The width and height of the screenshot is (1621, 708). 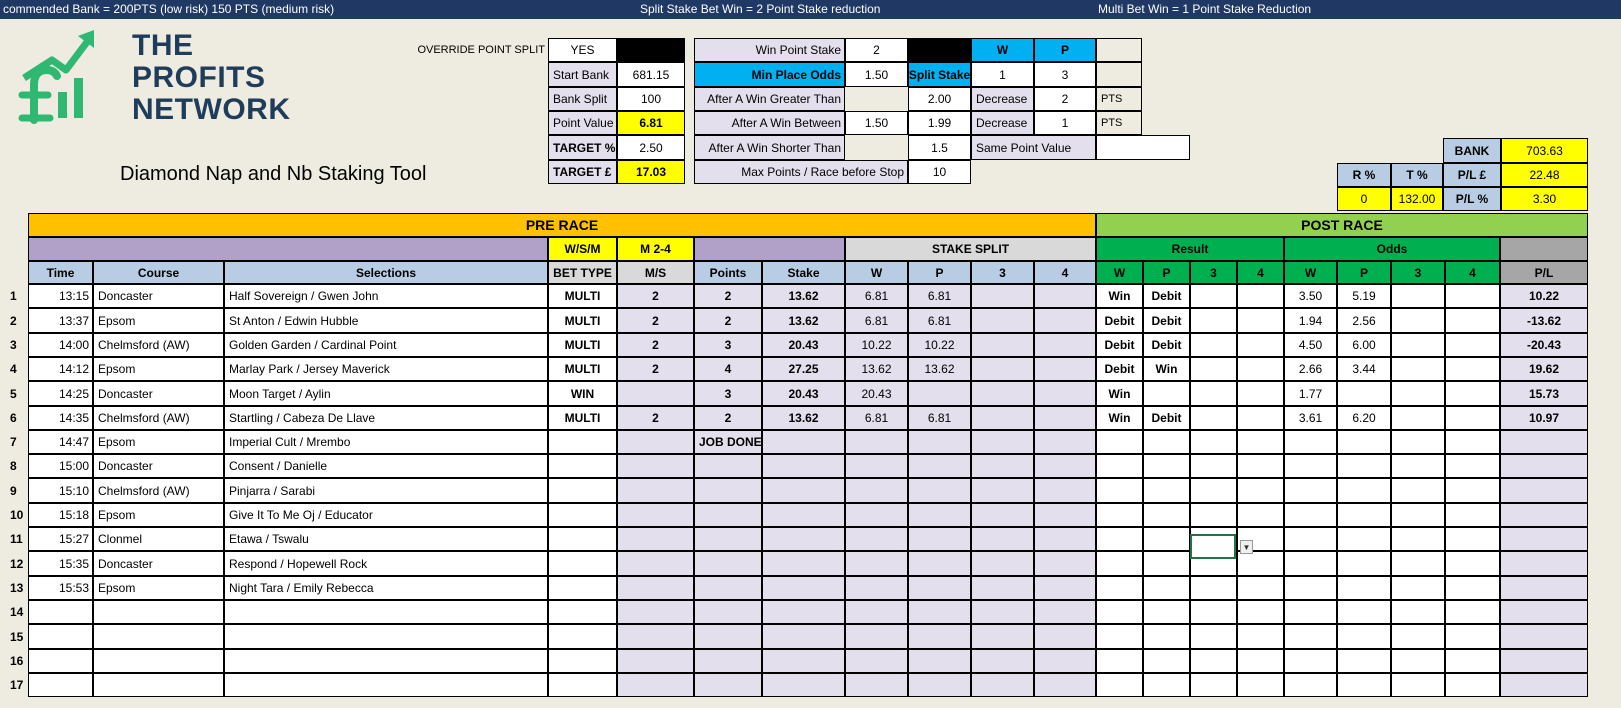 I want to click on after-win-greater-value: 2.00, so click(x=939, y=99).